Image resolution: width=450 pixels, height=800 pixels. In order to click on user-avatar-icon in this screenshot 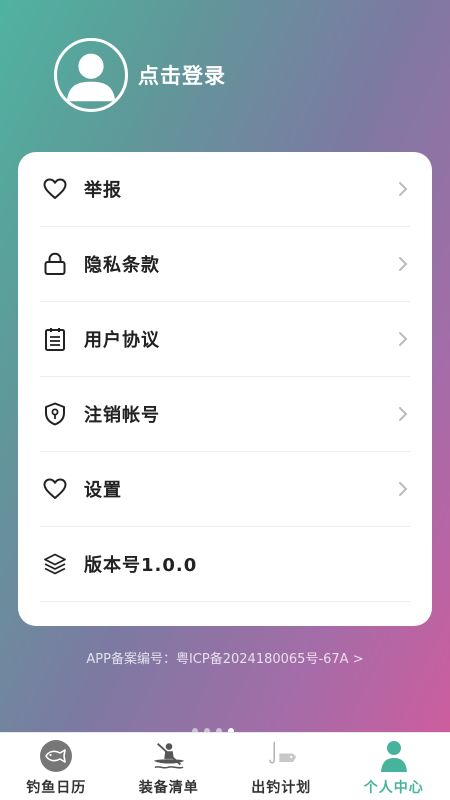, I will do `click(91, 77)`.